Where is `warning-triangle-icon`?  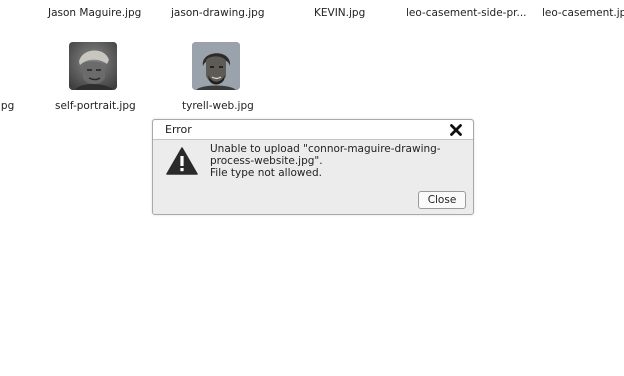
warning-triangle-icon is located at coordinates (182, 161).